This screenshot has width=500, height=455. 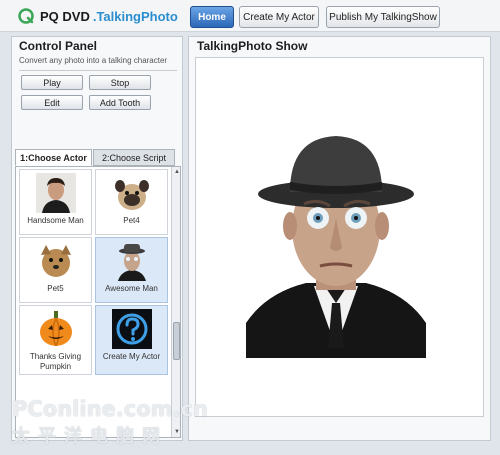 I want to click on actor-label: Handsome Man, so click(x=55, y=220).